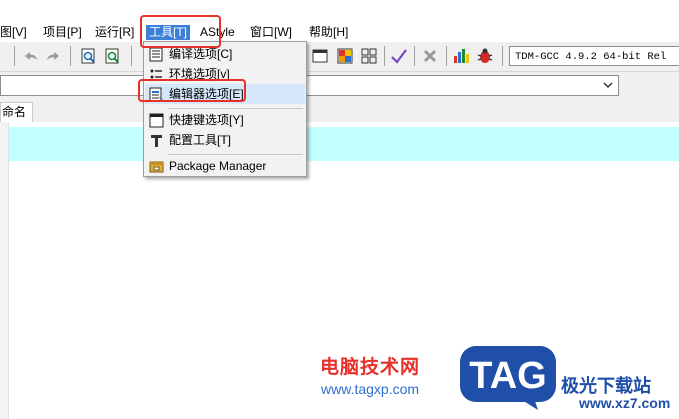 This screenshot has height=419, width=679. I want to click on menu-help: 帮助[H], so click(328, 32).